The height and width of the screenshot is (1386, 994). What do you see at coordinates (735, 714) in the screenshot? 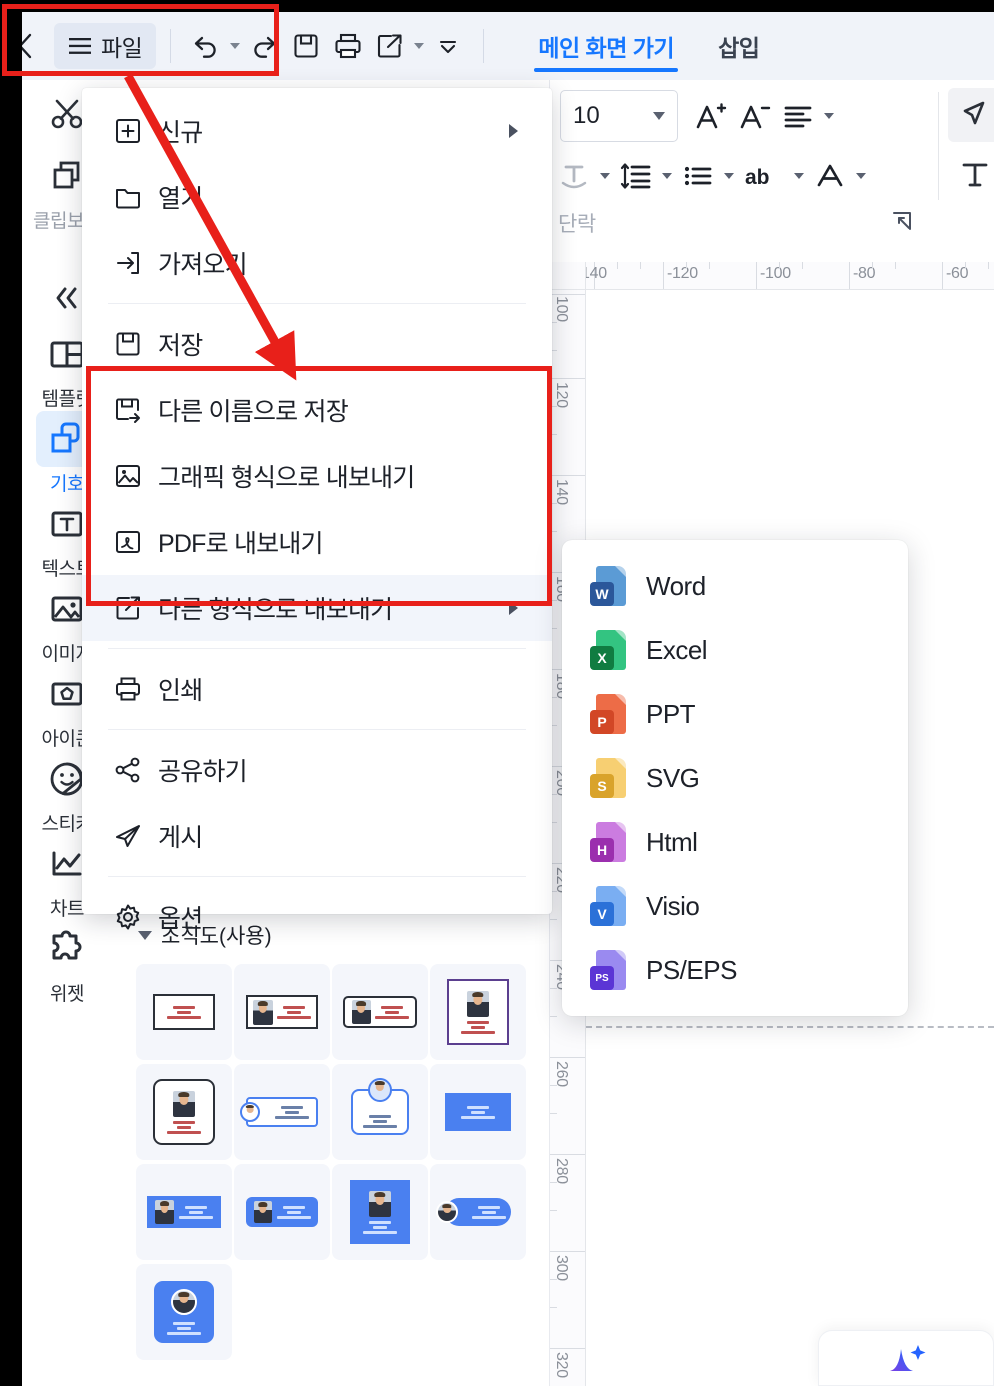
I see `submenu-item-ppt: P PPT` at bounding box center [735, 714].